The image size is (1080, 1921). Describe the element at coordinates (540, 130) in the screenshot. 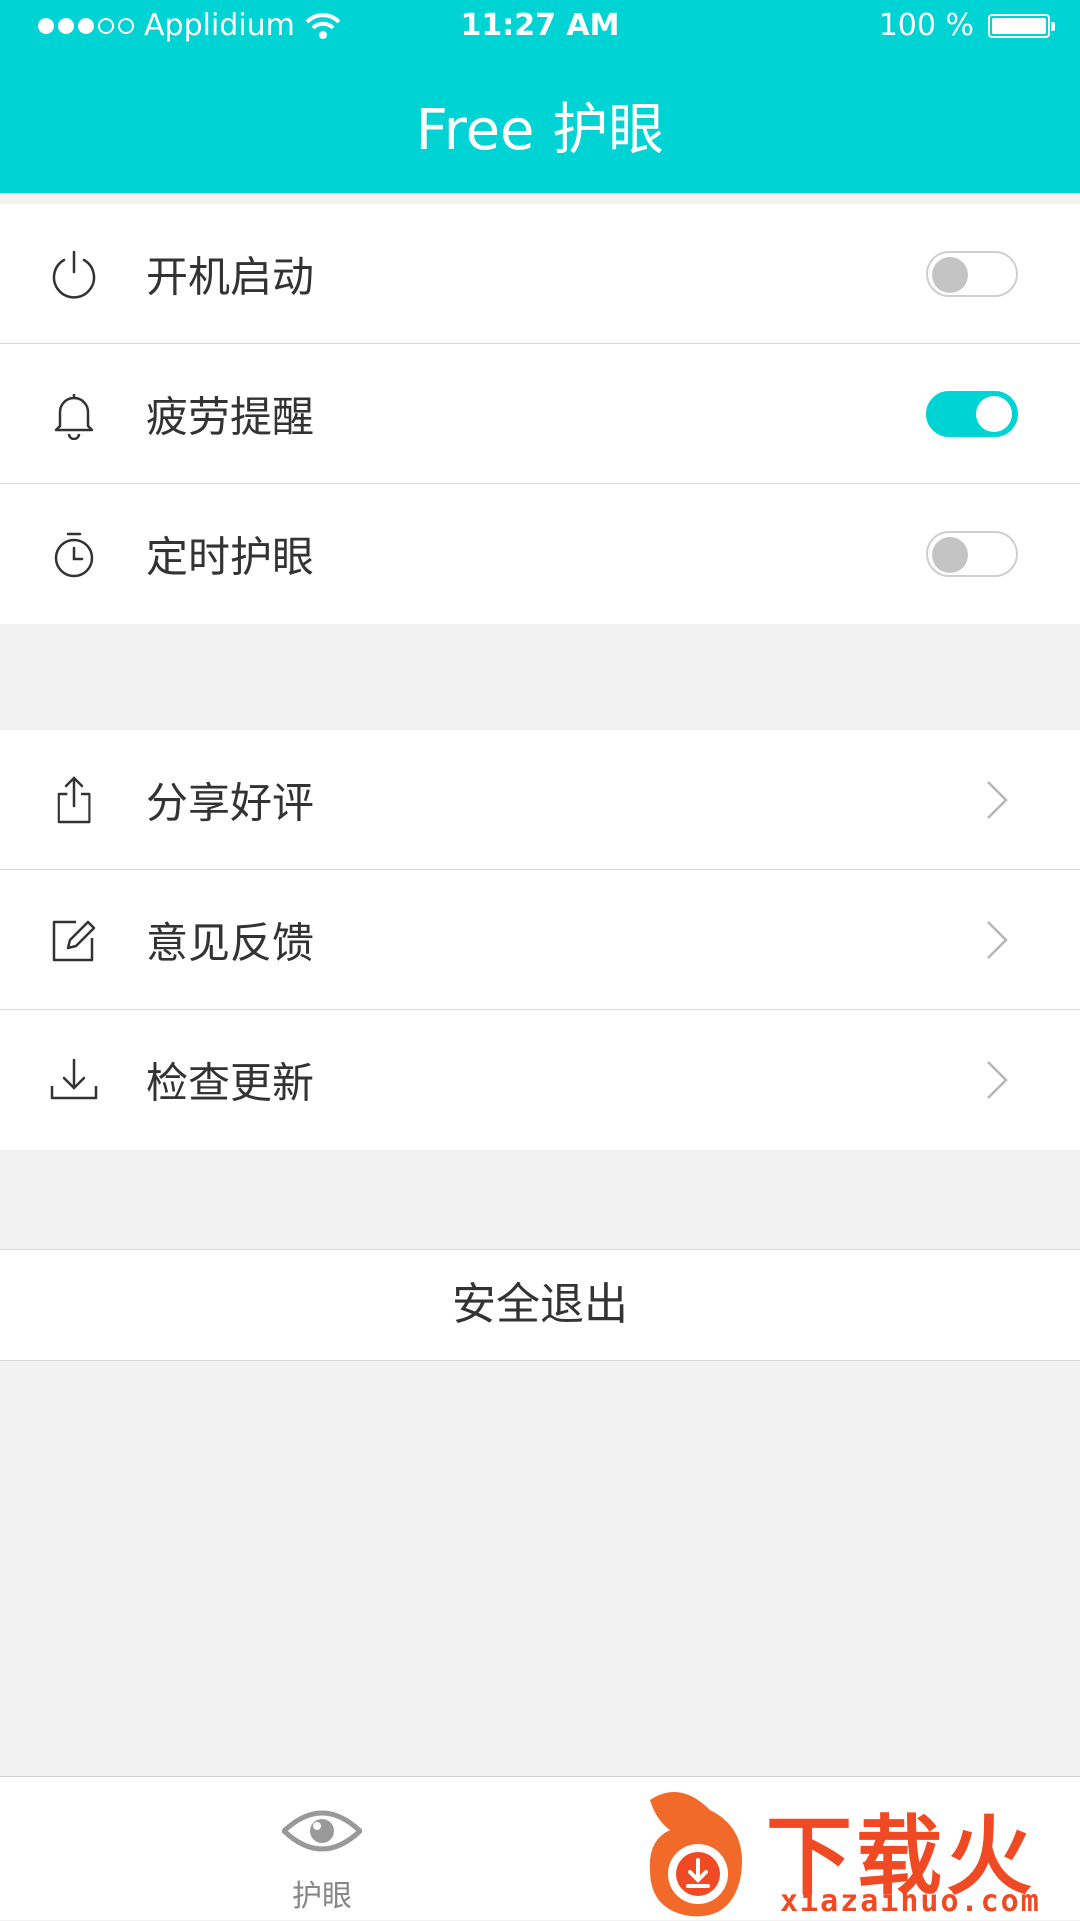

I see `page-title: Free 护眼` at that location.